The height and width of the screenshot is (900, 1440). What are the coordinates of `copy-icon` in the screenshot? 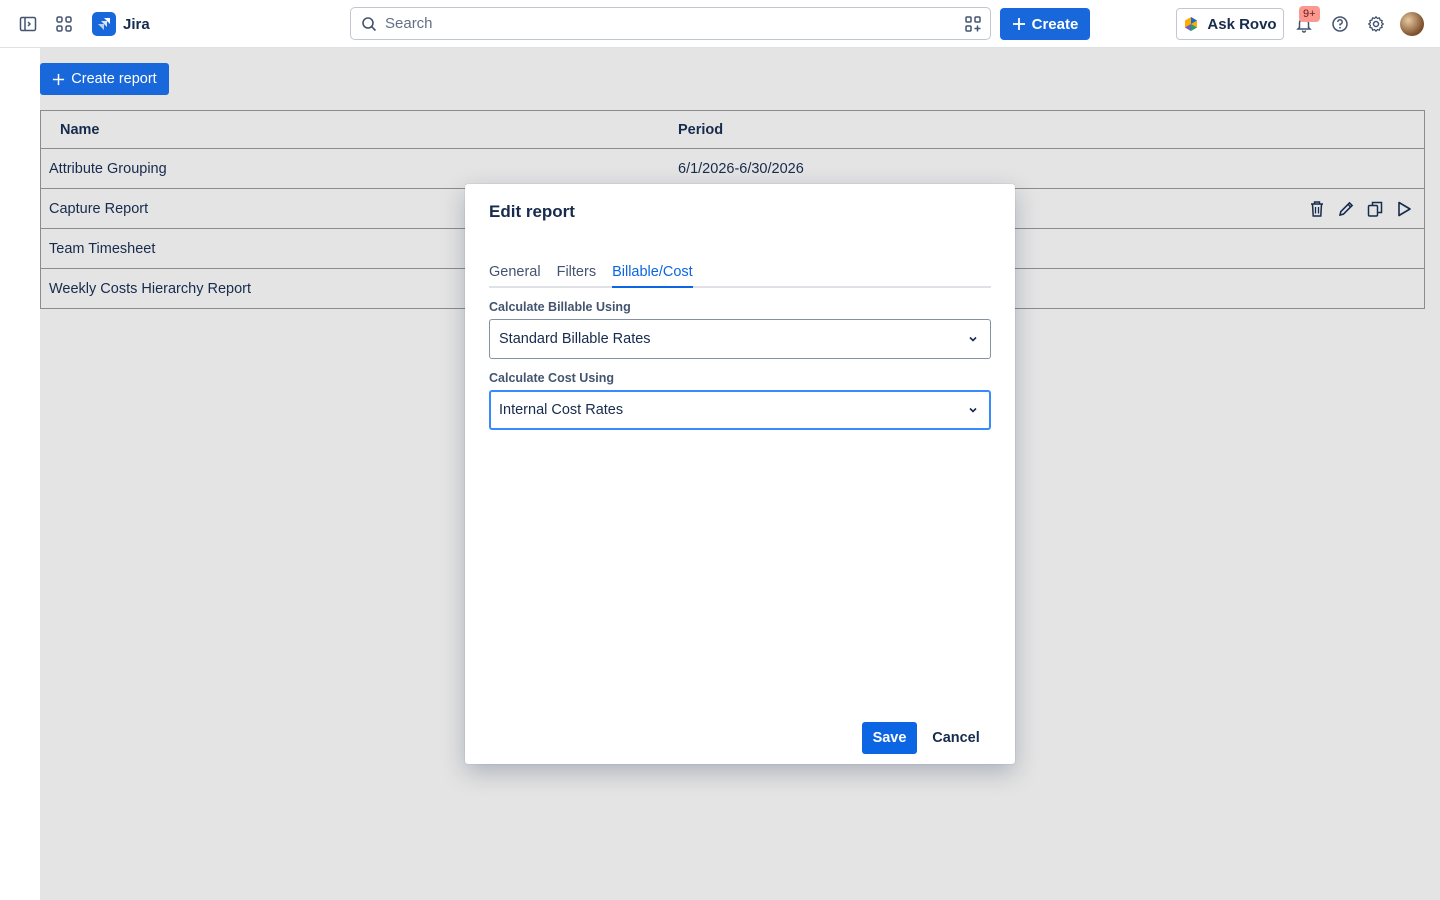 It's located at (1375, 209).